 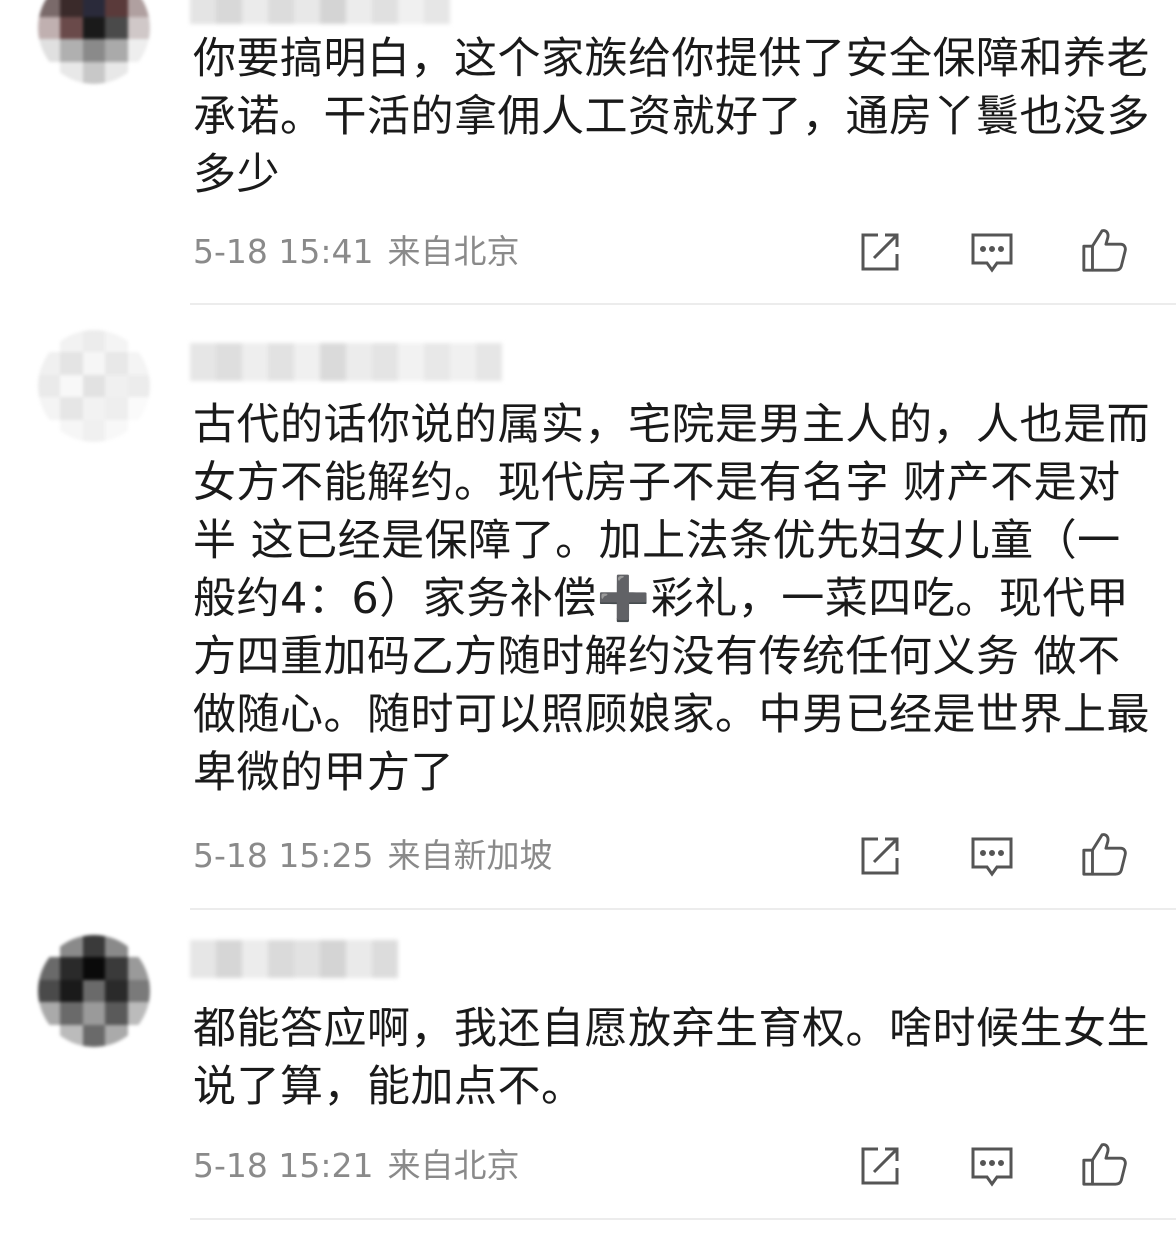 I want to click on comment-time: 5-18 15:21, so click(x=283, y=1165).